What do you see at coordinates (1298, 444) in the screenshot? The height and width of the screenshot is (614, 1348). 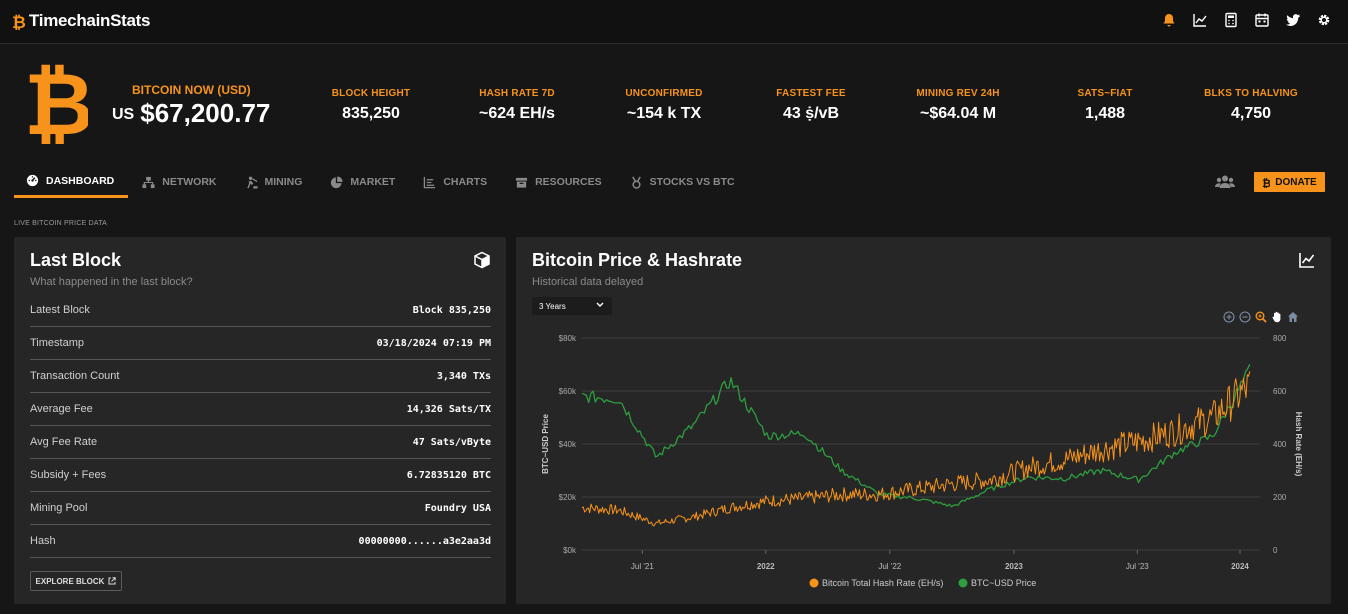 I see `y-axis-right-title: Hash Rate (EH/s)` at bounding box center [1298, 444].